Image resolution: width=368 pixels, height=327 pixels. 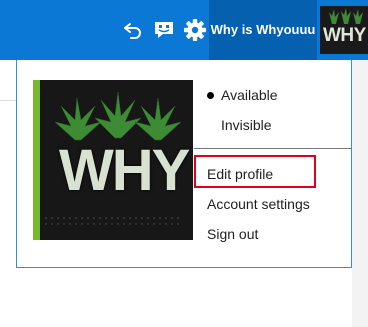 I want to click on status-invisible: Invisible, so click(x=246, y=125).